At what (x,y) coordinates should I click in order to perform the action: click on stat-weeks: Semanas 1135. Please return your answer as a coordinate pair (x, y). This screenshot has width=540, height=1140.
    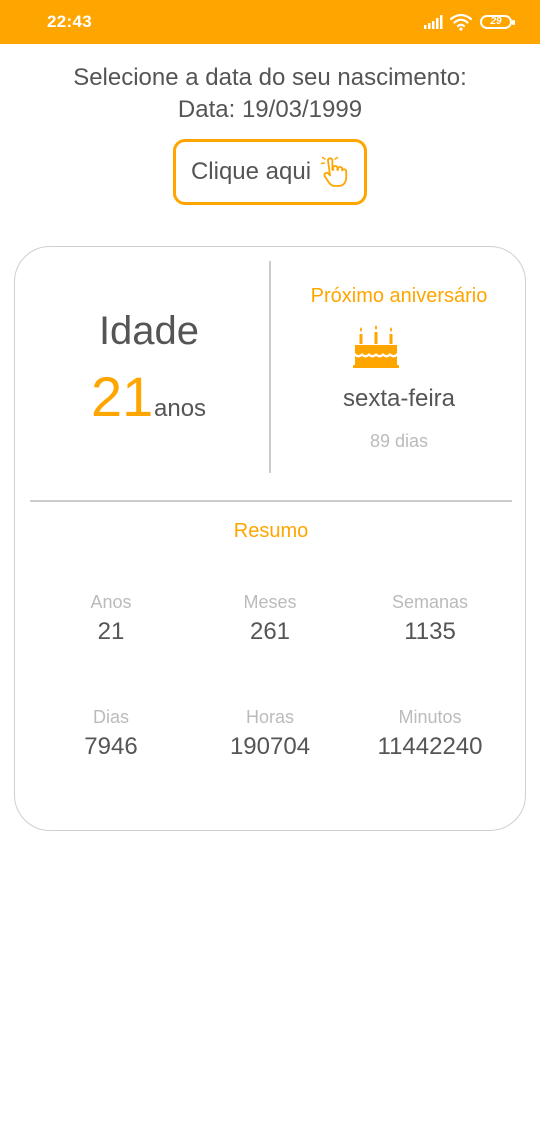
    Looking at the image, I should click on (430, 619).